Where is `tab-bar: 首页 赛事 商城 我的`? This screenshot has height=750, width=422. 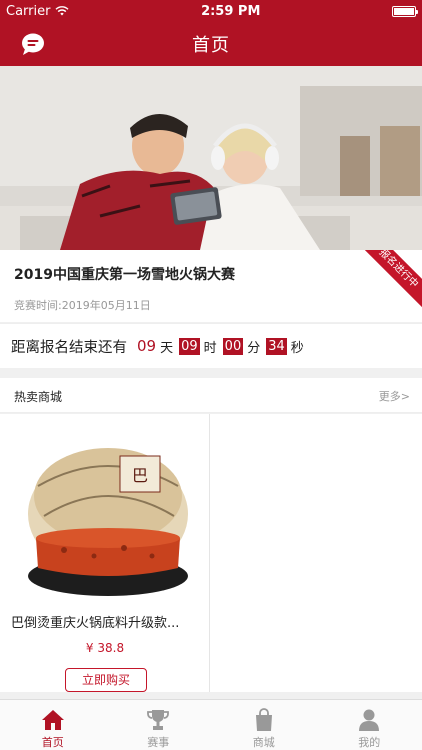
tab-bar: 首页 赛事 商城 我的 is located at coordinates (211, 724).